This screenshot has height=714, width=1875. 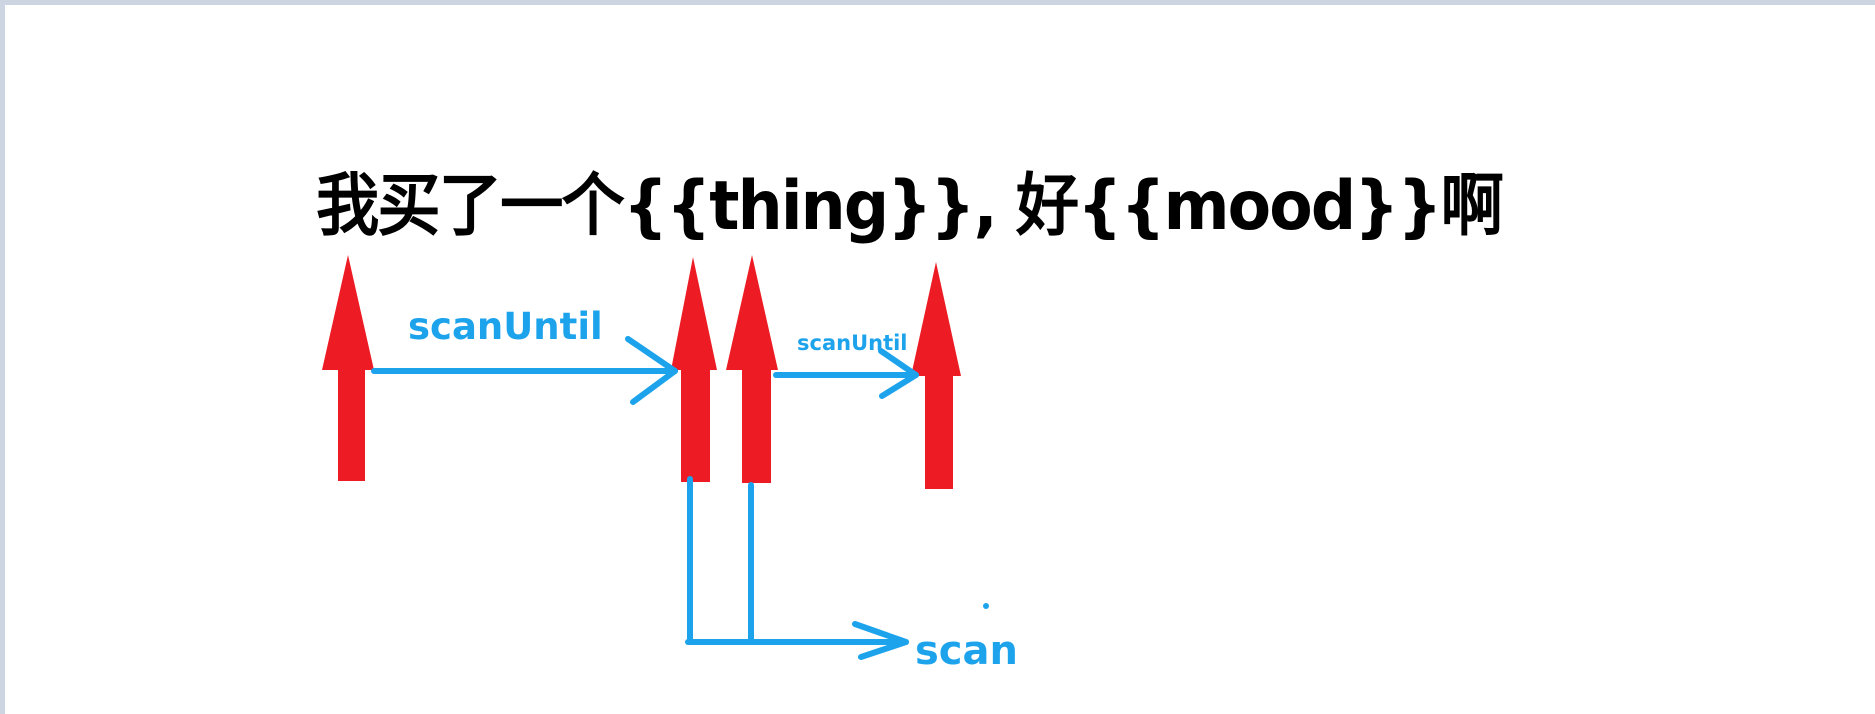 I want to click on pointer-arrow-open-brace, so click(x=694, y=369).